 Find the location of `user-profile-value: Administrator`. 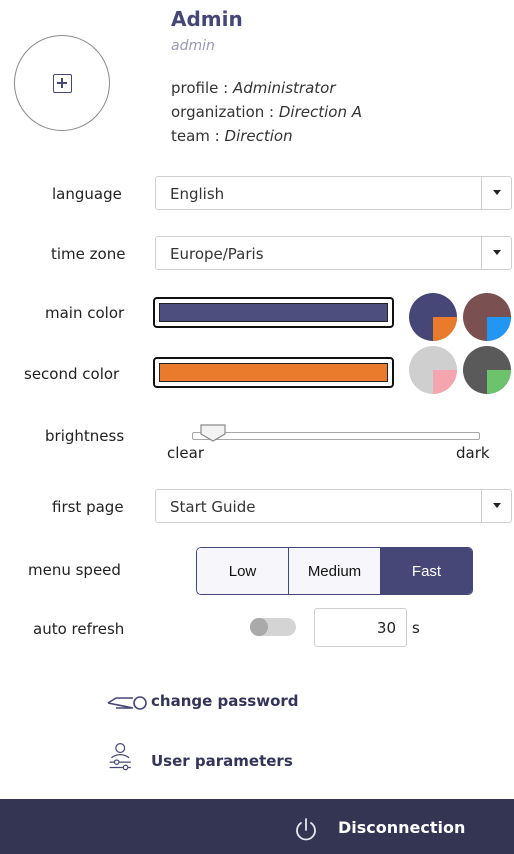

user-profile-value: Administrator is located at coordinates (284, 88).